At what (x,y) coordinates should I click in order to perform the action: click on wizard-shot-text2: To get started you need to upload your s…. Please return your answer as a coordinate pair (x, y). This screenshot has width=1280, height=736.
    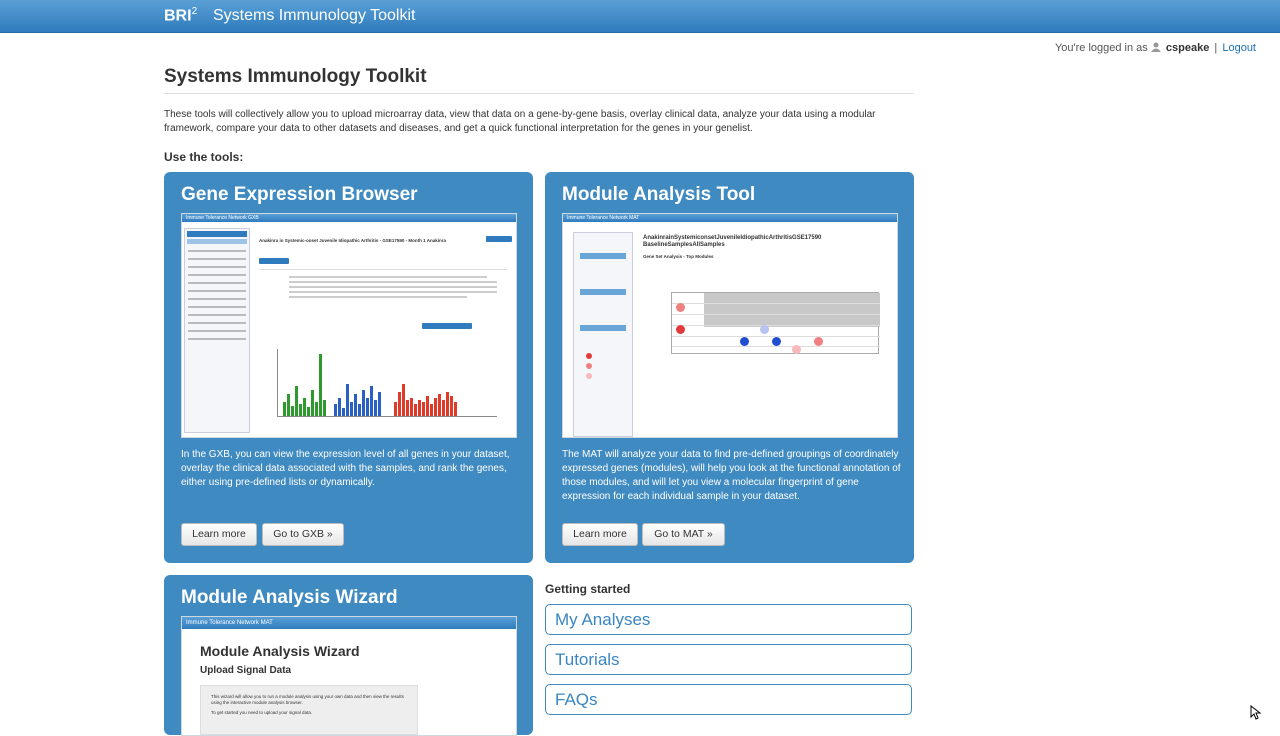
    Looking at the image, I should click on (262, 712).